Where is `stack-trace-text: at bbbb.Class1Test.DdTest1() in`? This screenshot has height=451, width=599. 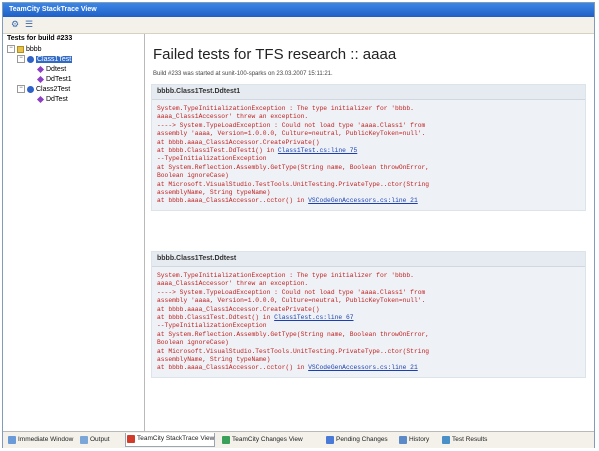 stack-trace-text: at bbbb.Class1Test.DdTest1() in is located at coordinates (217, 151).